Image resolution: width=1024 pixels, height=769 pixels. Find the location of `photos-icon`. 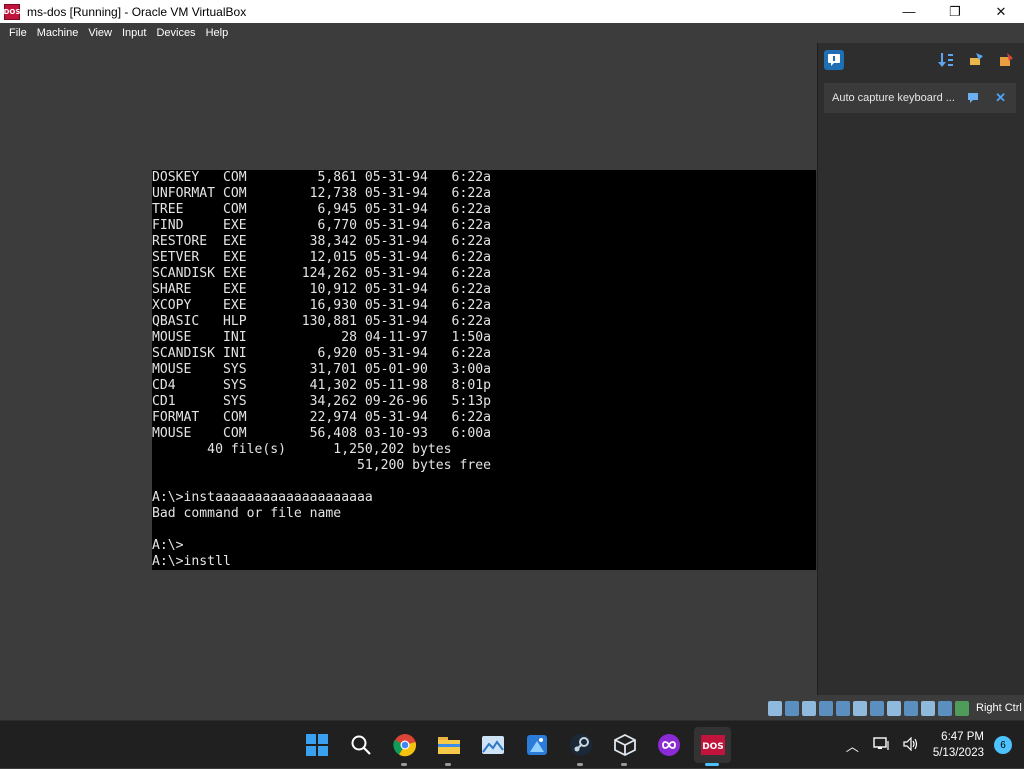

photos-icon is located at coordinates (492, 745).